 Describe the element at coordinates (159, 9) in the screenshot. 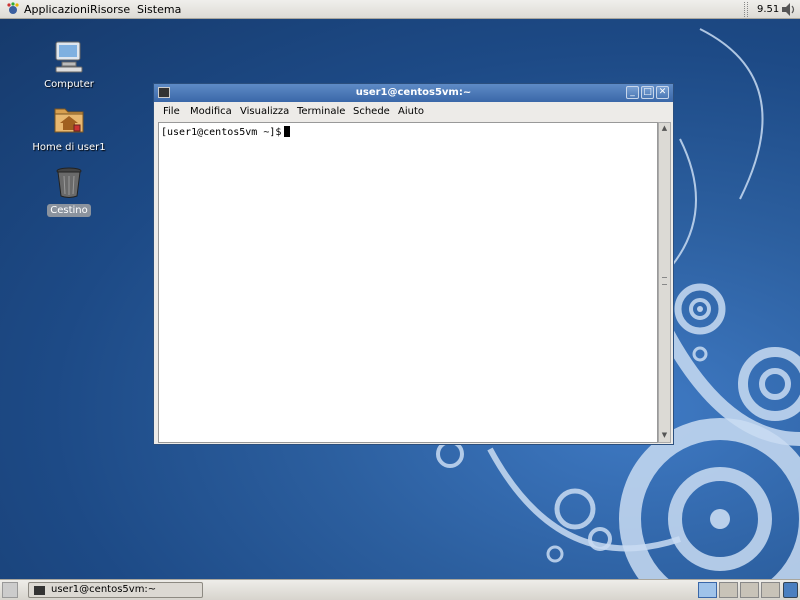

I see `menu-sistema: Sistema` at that location.